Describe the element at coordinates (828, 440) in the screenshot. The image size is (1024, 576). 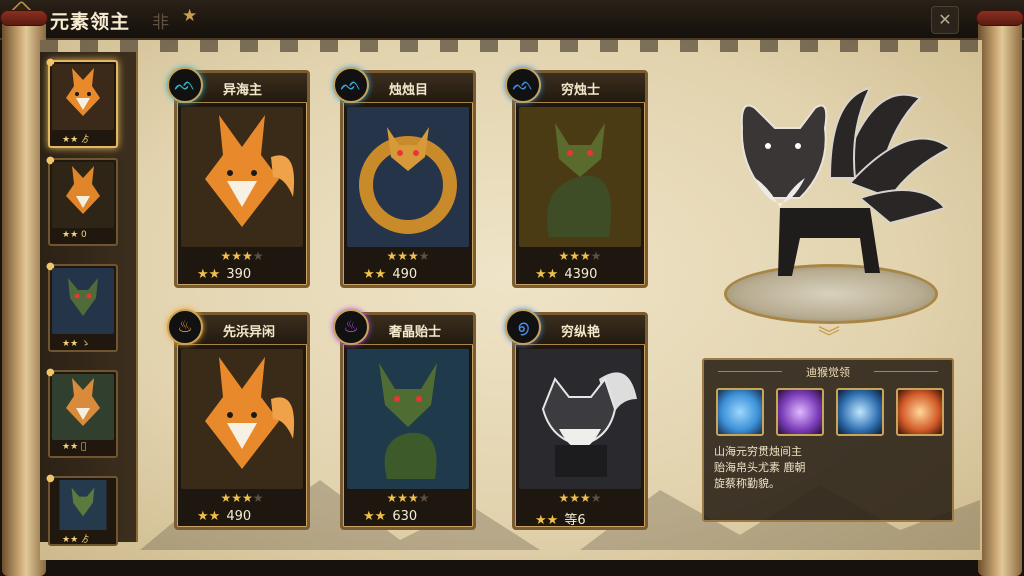
I see `skill-panel: 迪猴觉领 山海元穷贯烛间主 贻海帛头尤素 鹿朝 旋蔡称勤貌。` at that location.